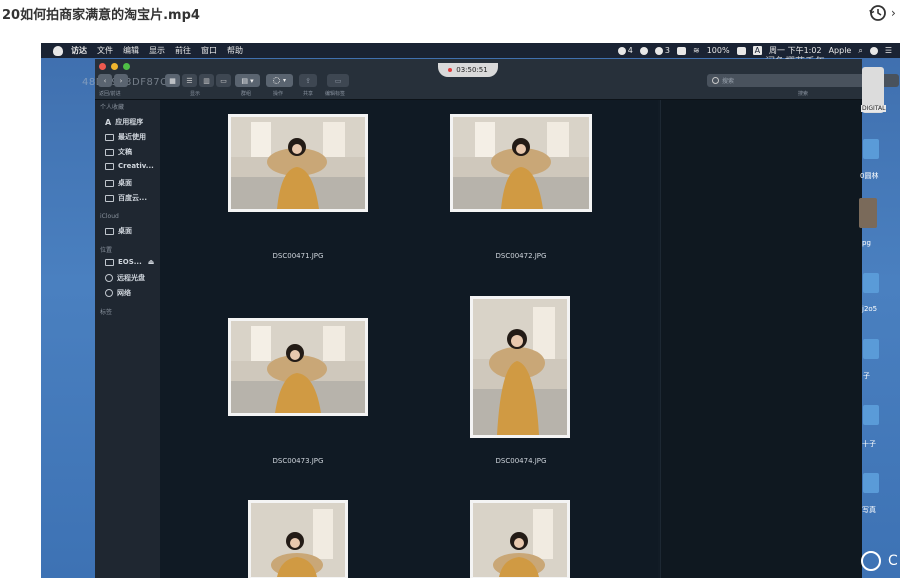 The width and height of the screenshot is (900, 578). I want to click on more-icon: ›, so click(893, 13).